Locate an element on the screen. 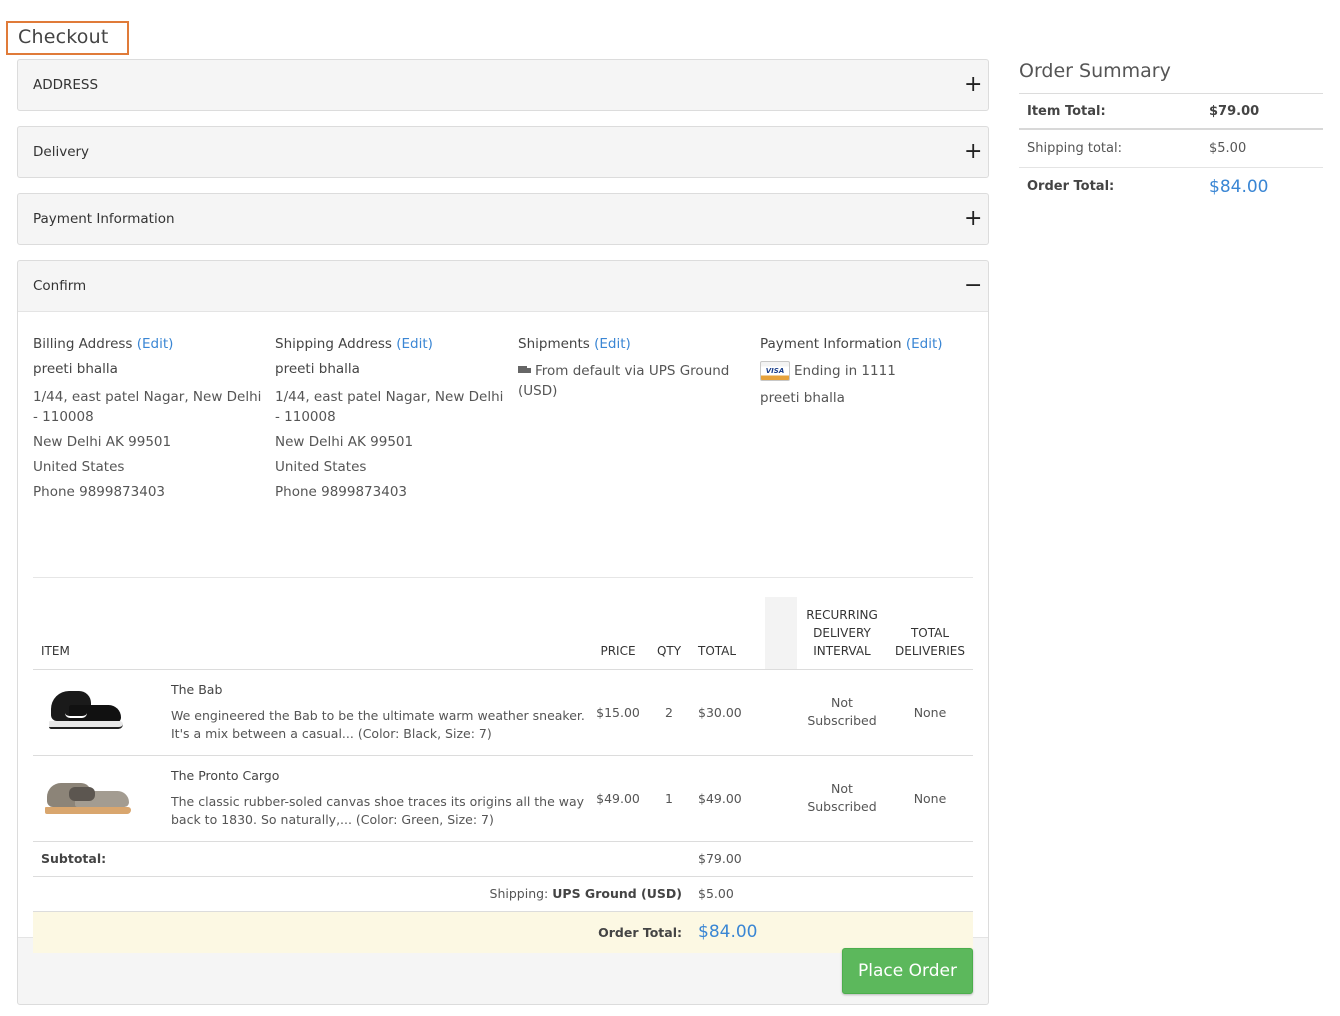  shipping-address-label: Shipping Address is located at coordinates (333, 344).